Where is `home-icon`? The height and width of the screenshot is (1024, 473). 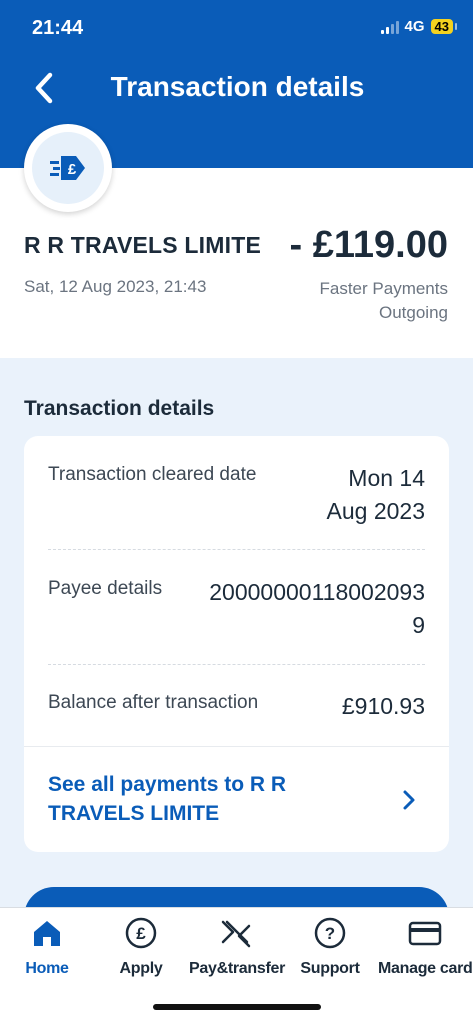
home-icon is located at coordinates (47, 933).